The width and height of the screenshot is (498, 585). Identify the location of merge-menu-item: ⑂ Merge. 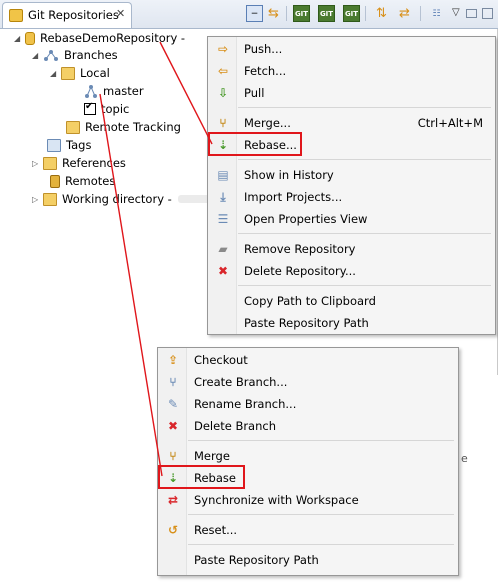
(308, 456).